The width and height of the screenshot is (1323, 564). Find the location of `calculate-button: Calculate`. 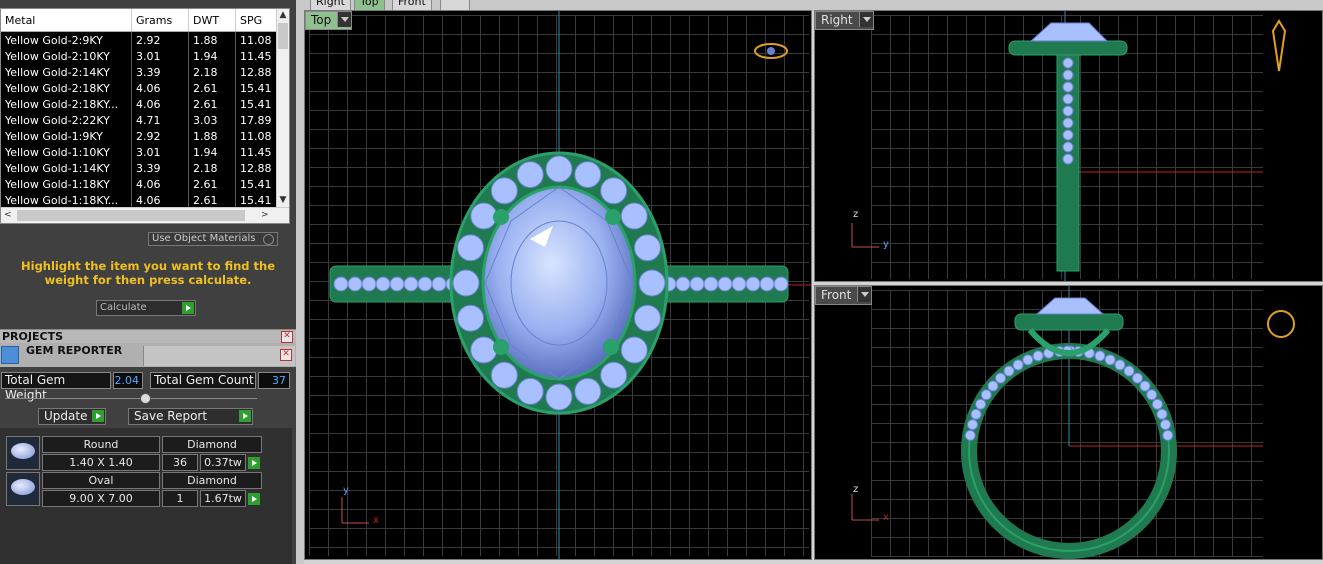

calculate-button: Calculate is located at coordinates (146, 308).